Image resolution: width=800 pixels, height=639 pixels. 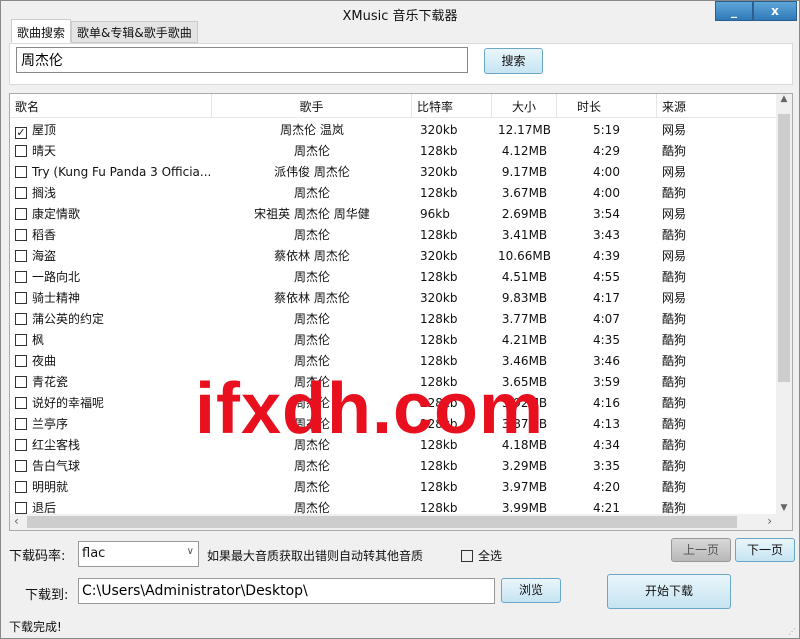 What do you see at coordinates (138, 554) in the screenshot?
I see `bitrate-select: flac ∨` at bounding box center [138, 554].